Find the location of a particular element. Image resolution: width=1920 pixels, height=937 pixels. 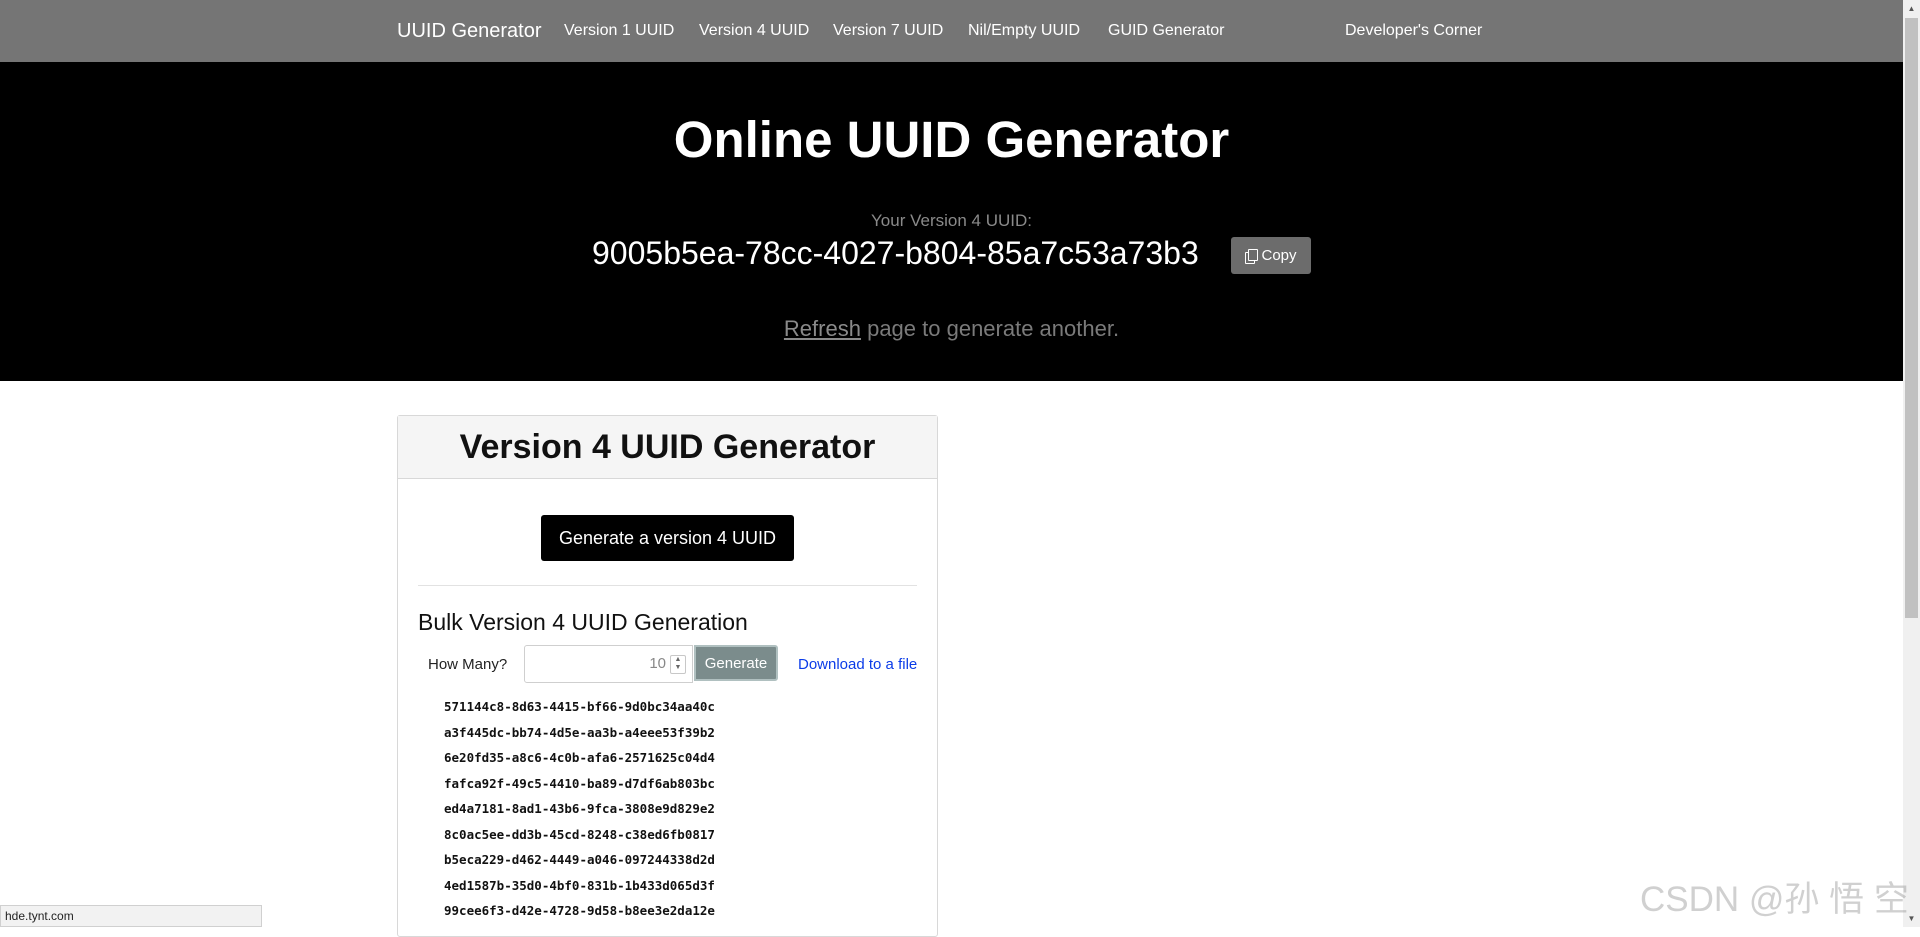

nav-nil-empty-uuid: Nil/Empty UUID is located at coordinates (1024, 31).